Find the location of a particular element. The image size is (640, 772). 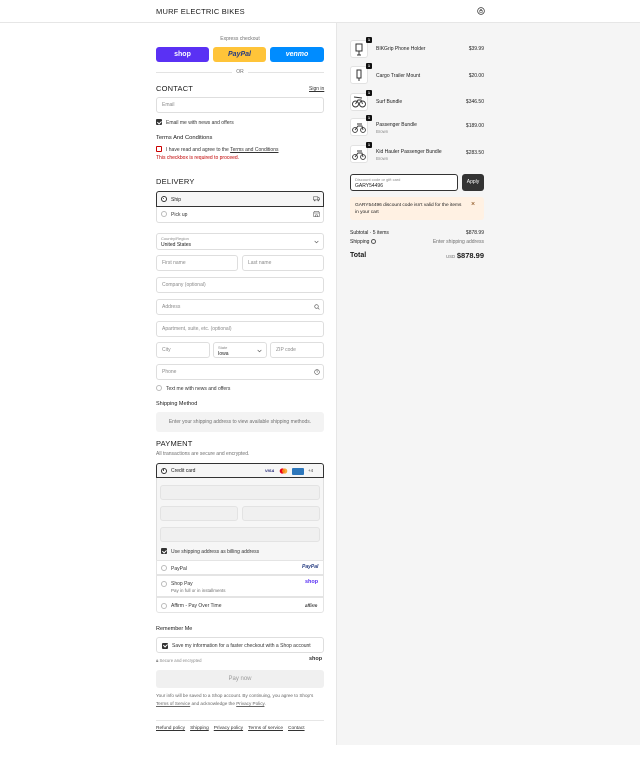

shipping-label-text: Shipping is located at coordinates (360, 242).